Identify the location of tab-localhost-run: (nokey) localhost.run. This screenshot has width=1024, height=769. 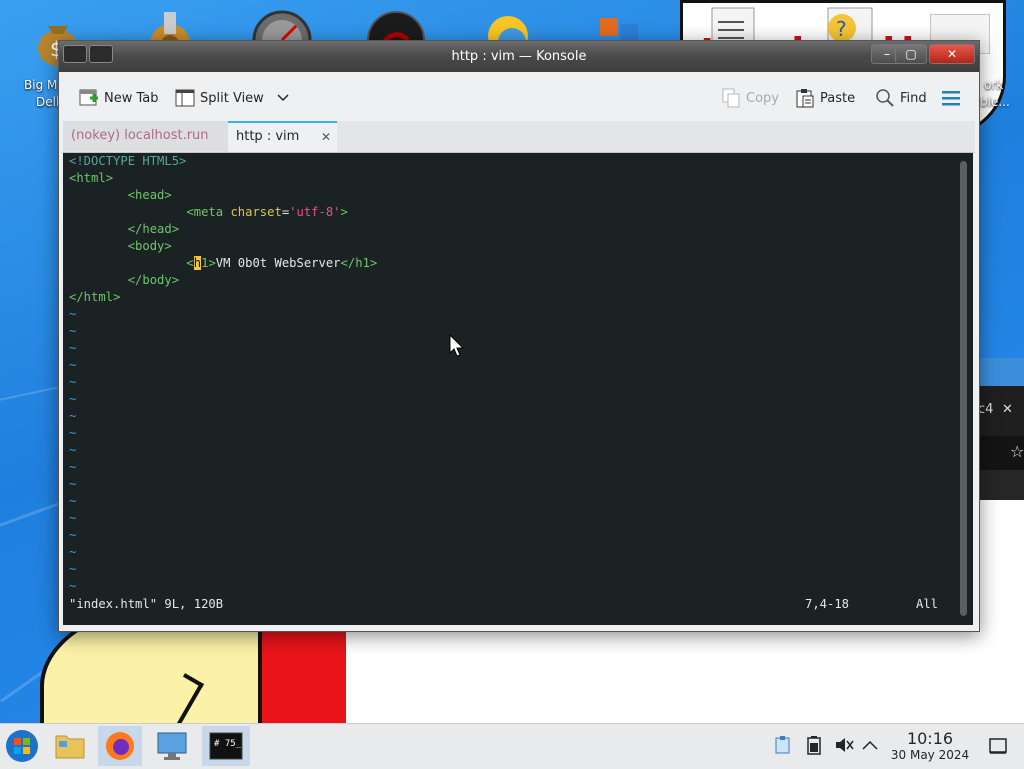
(148, 136).